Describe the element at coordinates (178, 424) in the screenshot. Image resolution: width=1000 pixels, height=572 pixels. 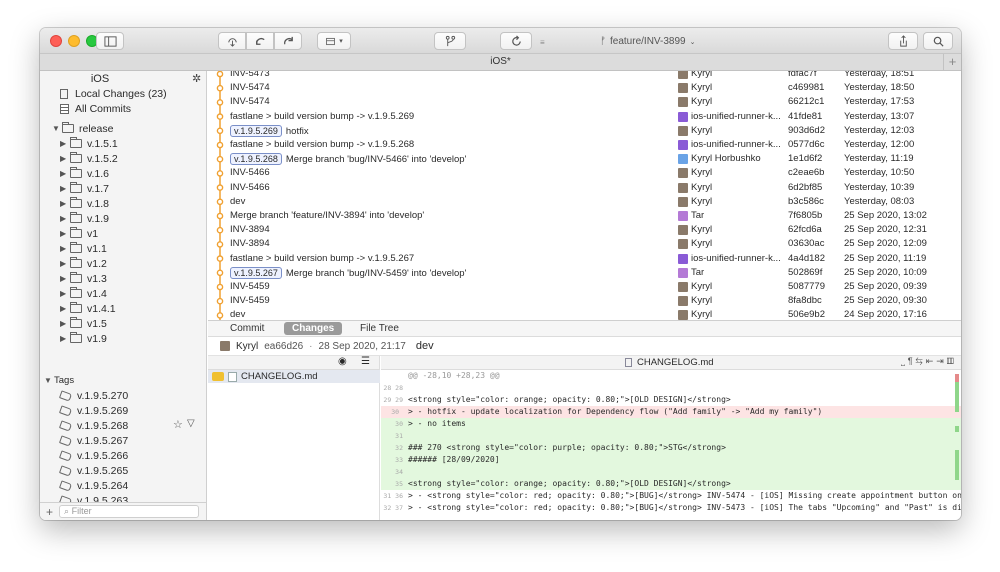
I see `star-icon: ☆` at that location.